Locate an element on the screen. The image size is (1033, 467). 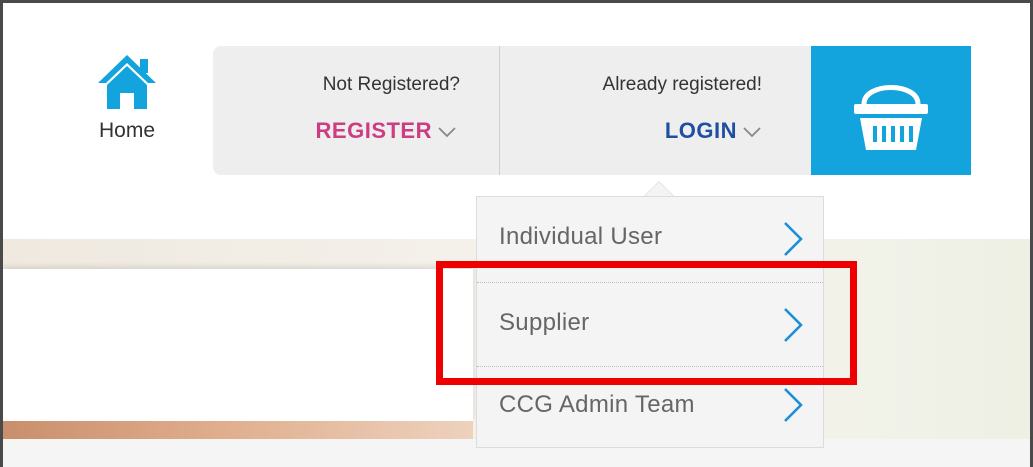
basket-button is located at coordinates (891, 110).